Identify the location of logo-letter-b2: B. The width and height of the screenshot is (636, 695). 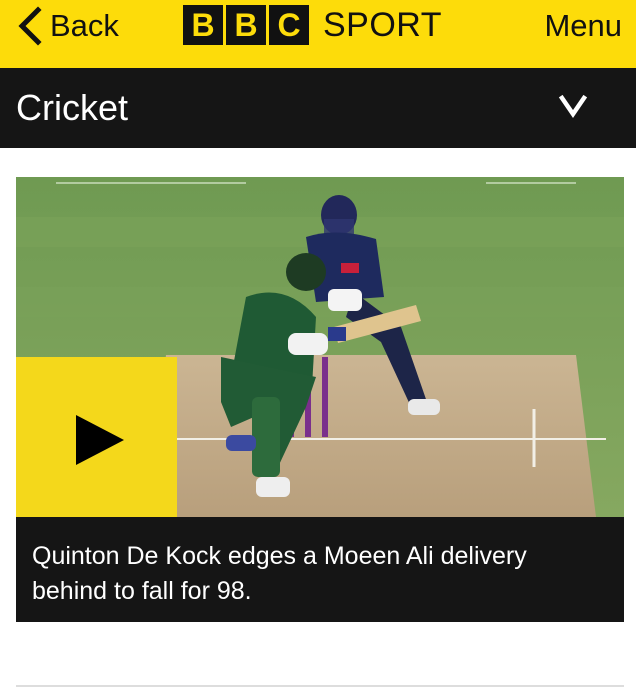
(246, 25).